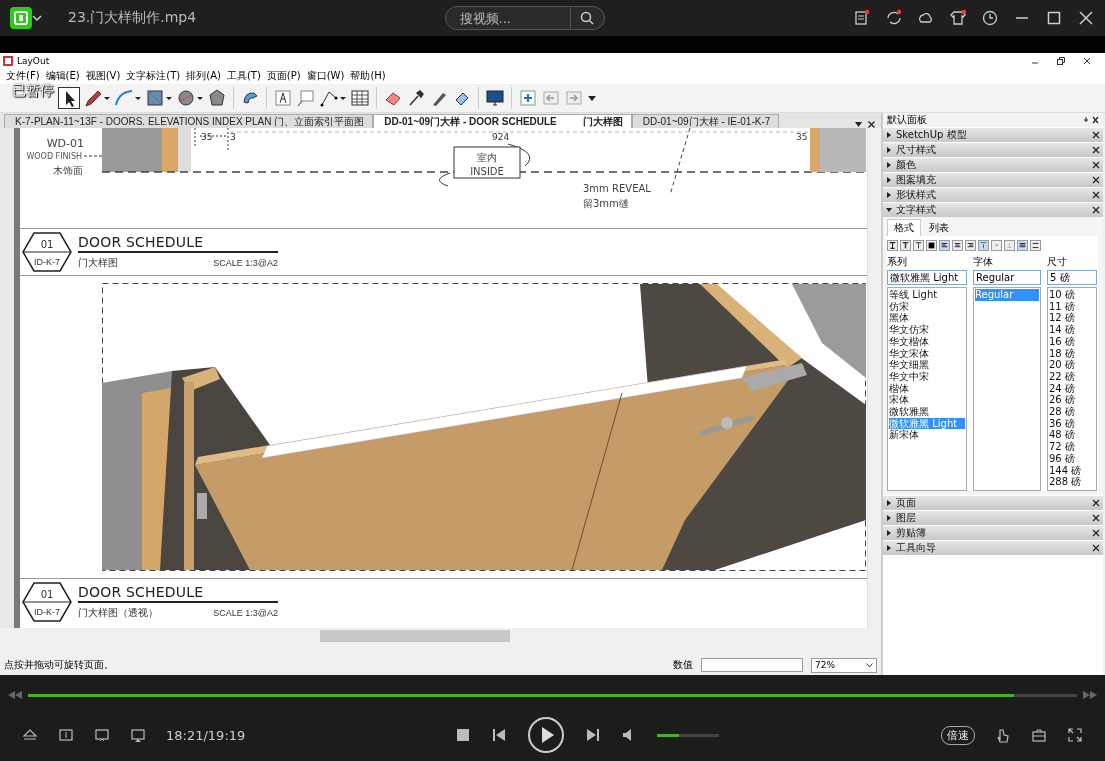 This screenshot has width=1105, height=761. I want to click on numbered-list-icon, so click(1035, 245).